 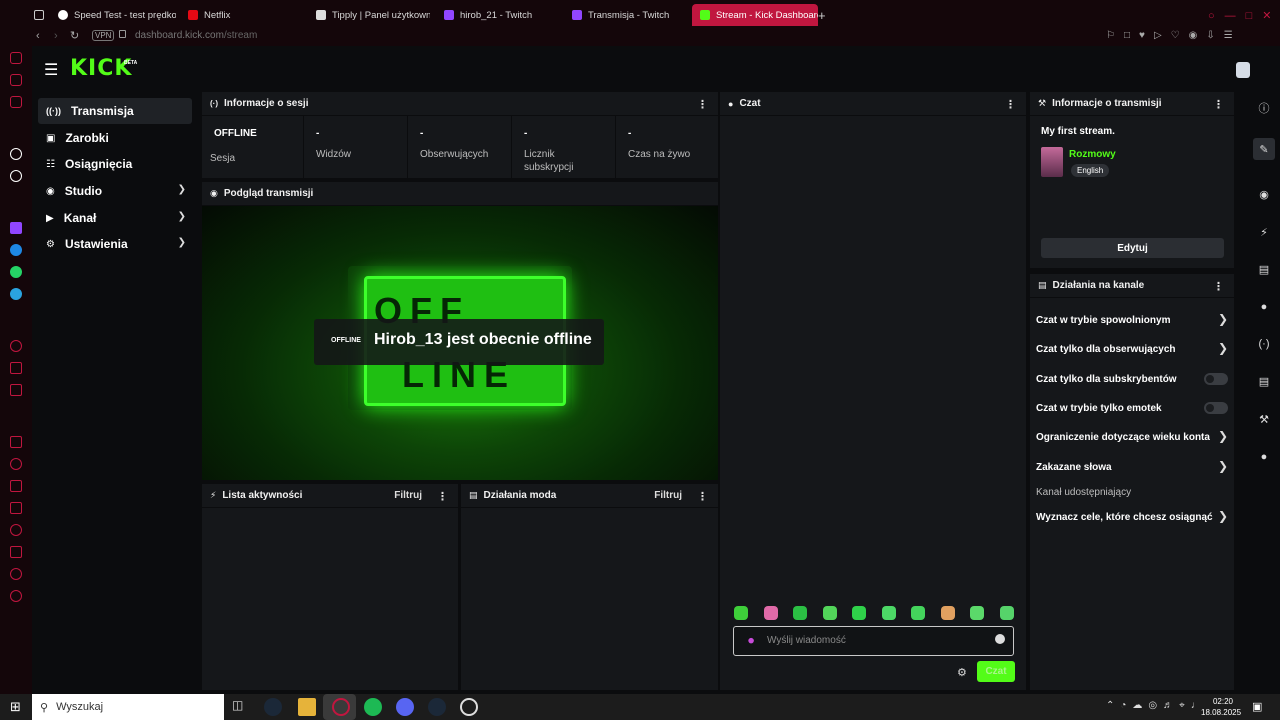 What do you see at coordinates (113, 15) in the screenshot?
I see `tab-speedtest: Speed Test - test prędkos` at bounding box center [113, 15].